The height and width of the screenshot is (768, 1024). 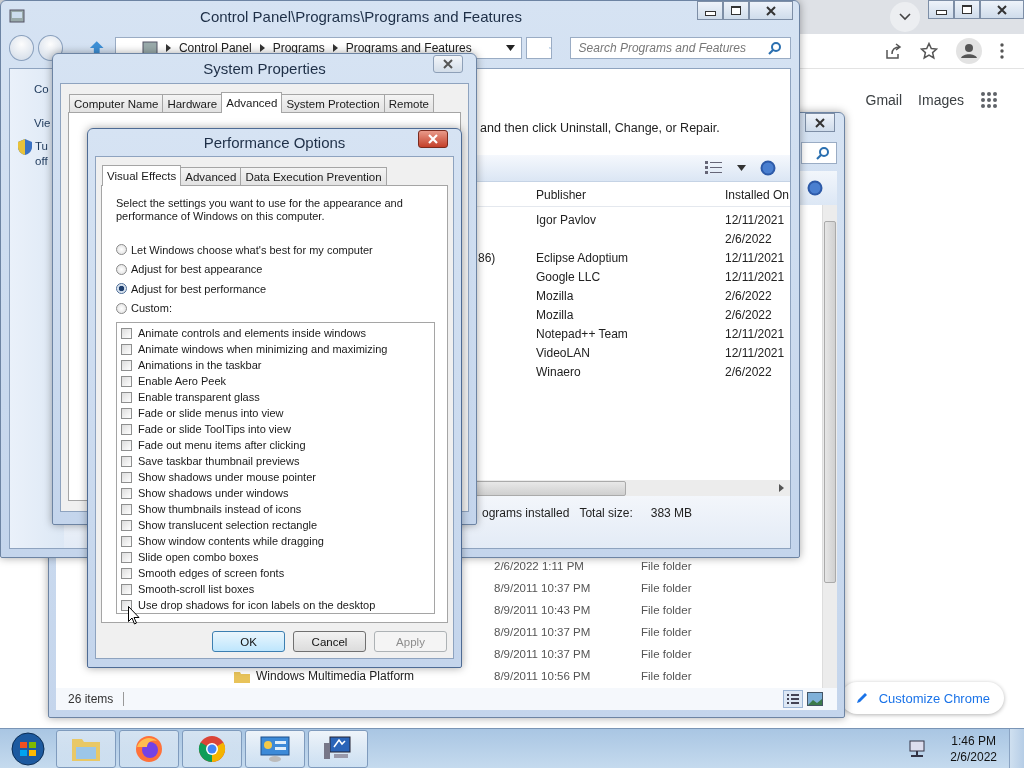 What do you see at coordinates (198, 557) in the screenshot?
I see `checkbox-label: Slide open combo boxes` at bounding box center [198, 557].